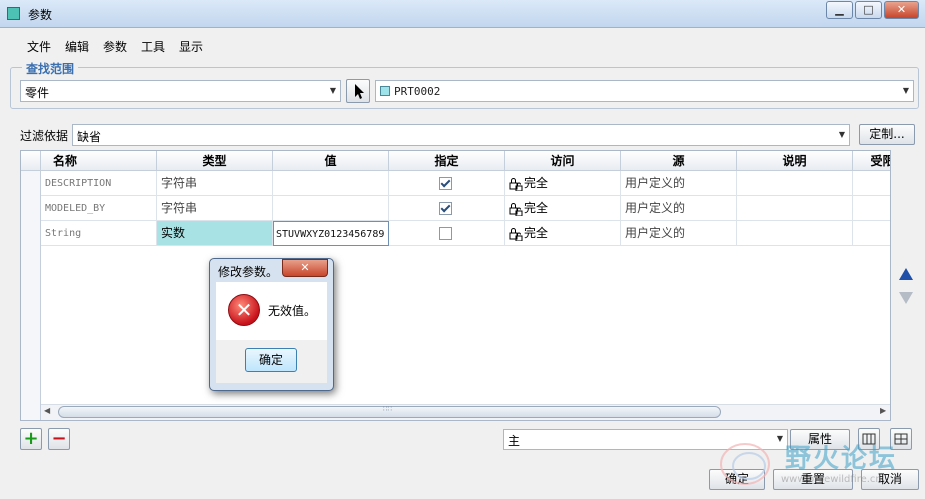 This screenshot has height=499, width=925. Describe the element at coordinates (292, 311) in the screenshot. I see `dialog-message: 无效值。` at that location.